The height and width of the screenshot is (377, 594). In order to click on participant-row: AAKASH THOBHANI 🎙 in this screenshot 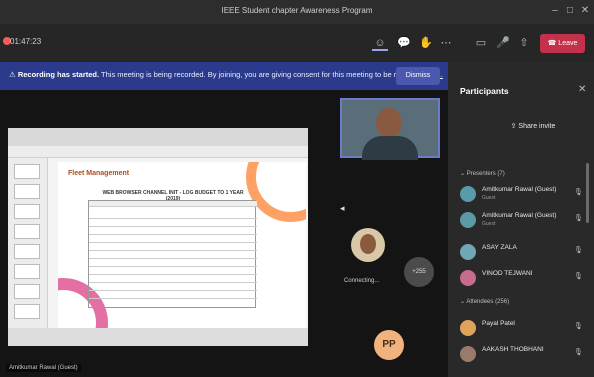, I will do `click(525, 355)`.